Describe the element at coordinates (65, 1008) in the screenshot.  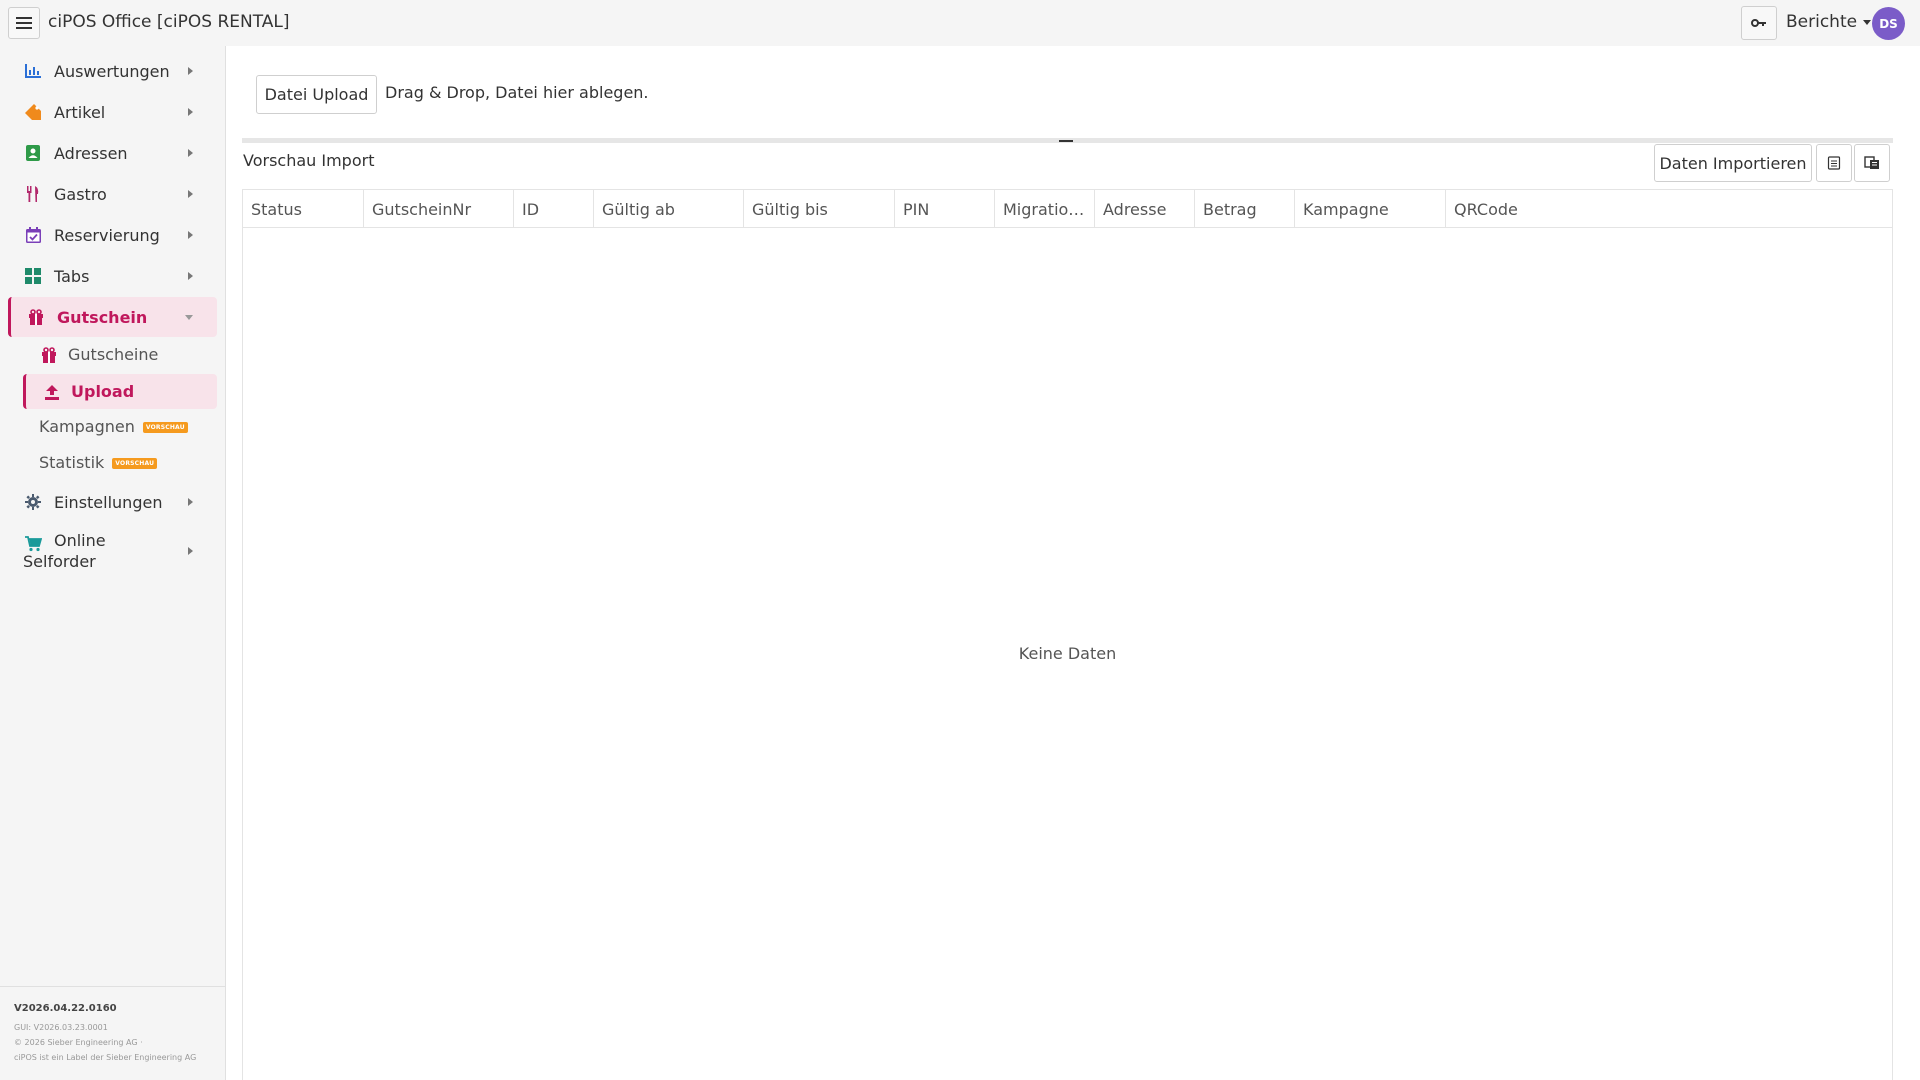
I see `app-version: V2026.04.22.0160` at that location.